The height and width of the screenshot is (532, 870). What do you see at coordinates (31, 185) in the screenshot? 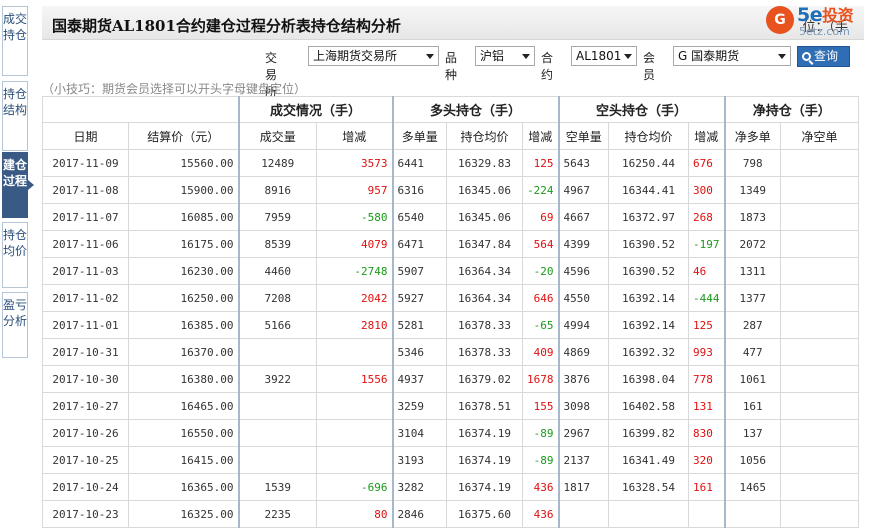
I see `active-arrow-icon` at bounding box center [31, 185].